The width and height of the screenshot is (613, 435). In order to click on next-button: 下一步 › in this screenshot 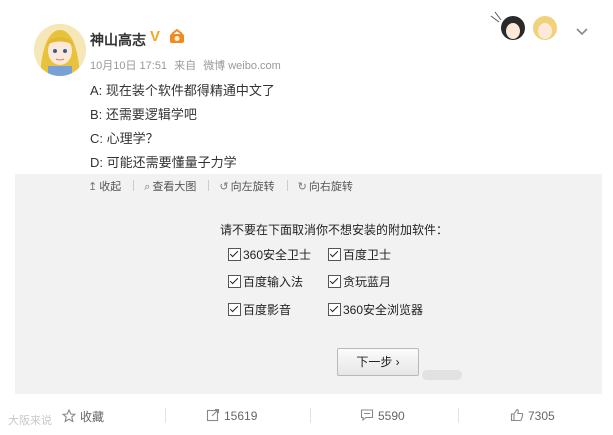, I will do `click(378, 362)`.